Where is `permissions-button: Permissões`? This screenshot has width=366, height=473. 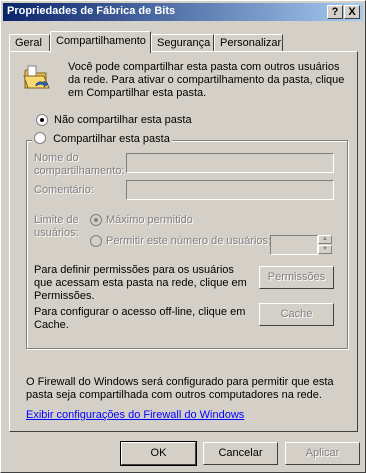
permissions-button: Permissões is located at coordinates (296, 277).